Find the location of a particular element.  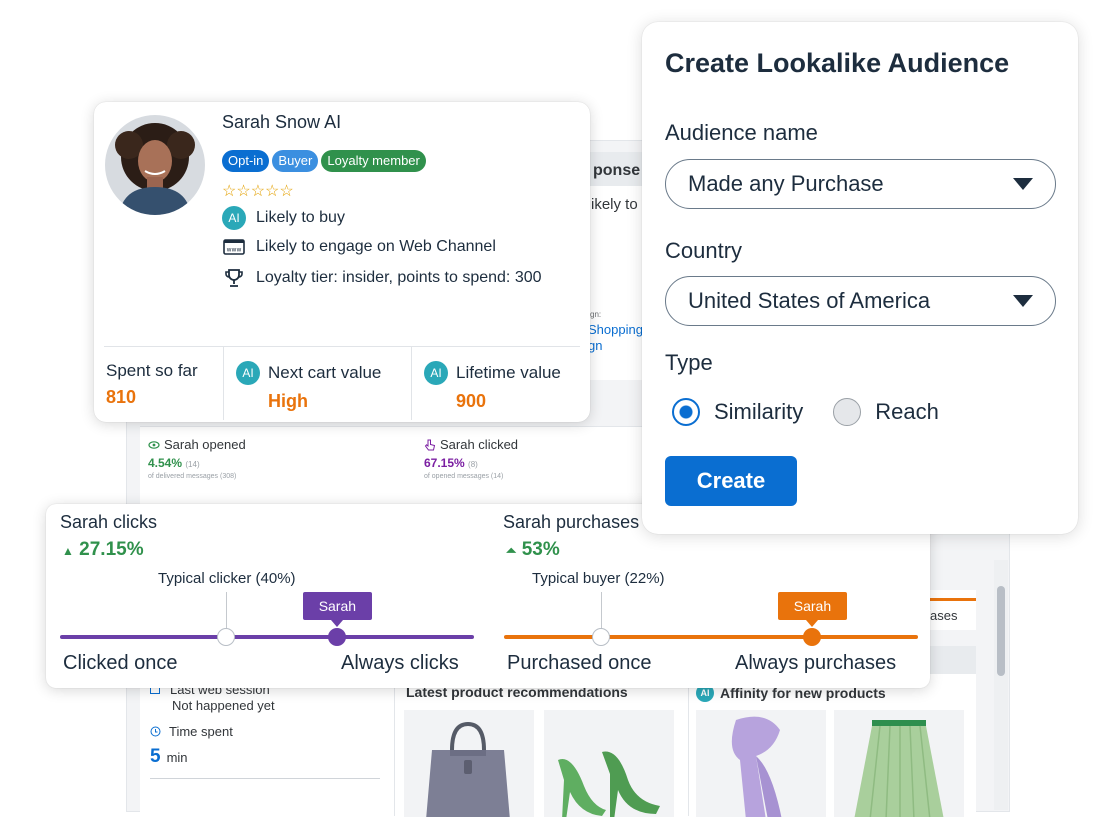

purchases-min-label: Purchased once is located at coordinates (579, 663).